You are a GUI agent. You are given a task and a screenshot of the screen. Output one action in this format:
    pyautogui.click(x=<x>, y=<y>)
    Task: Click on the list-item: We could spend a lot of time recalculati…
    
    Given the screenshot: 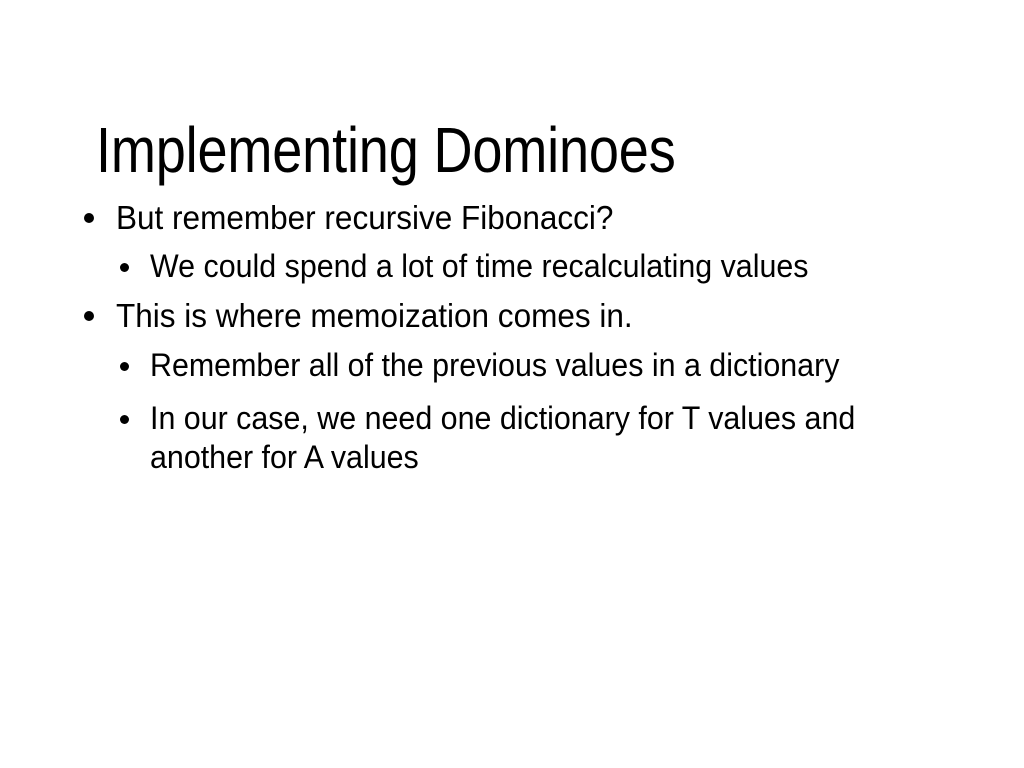 What is the action you would take?
    pyautogui.click(x=498, y=266)
    